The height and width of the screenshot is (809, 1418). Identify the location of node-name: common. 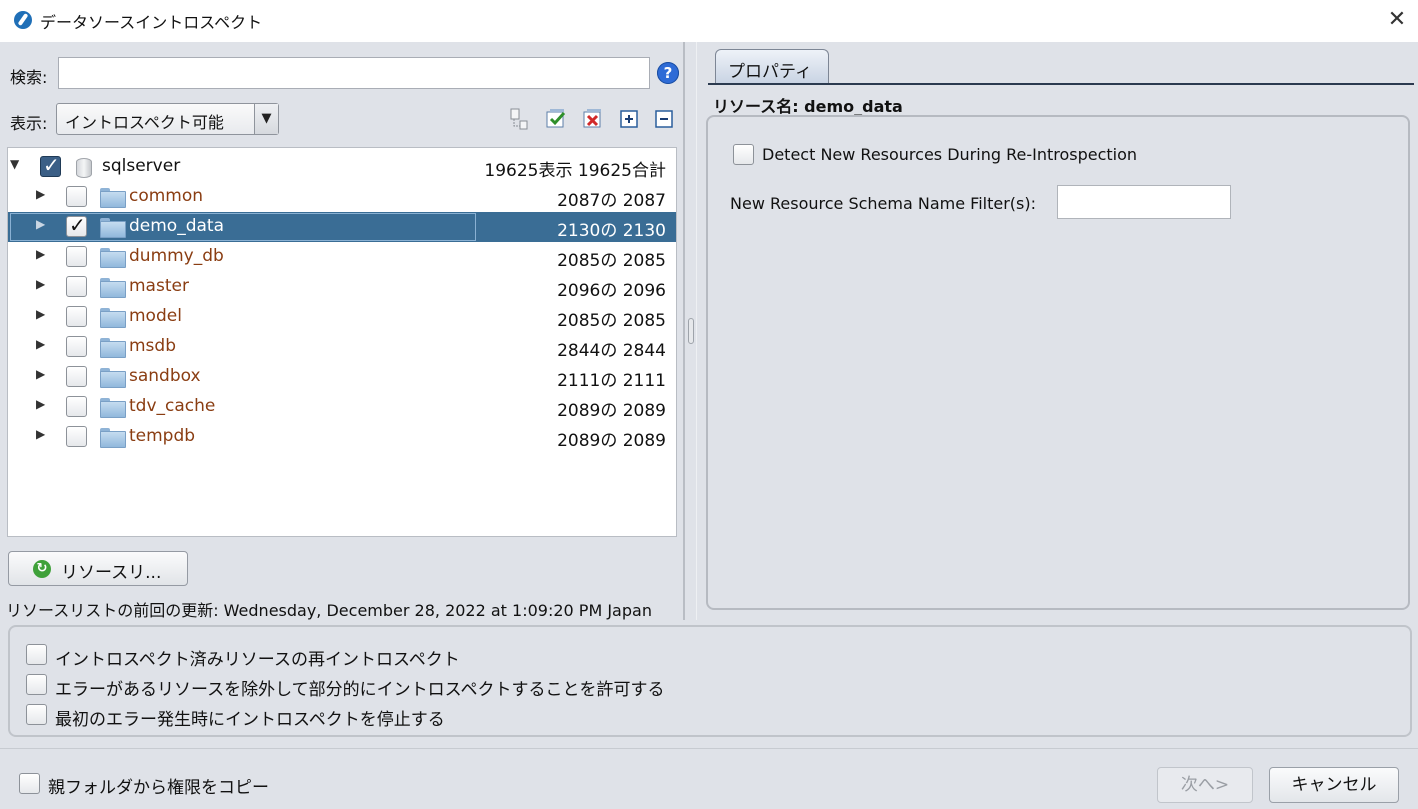
(166, 196).